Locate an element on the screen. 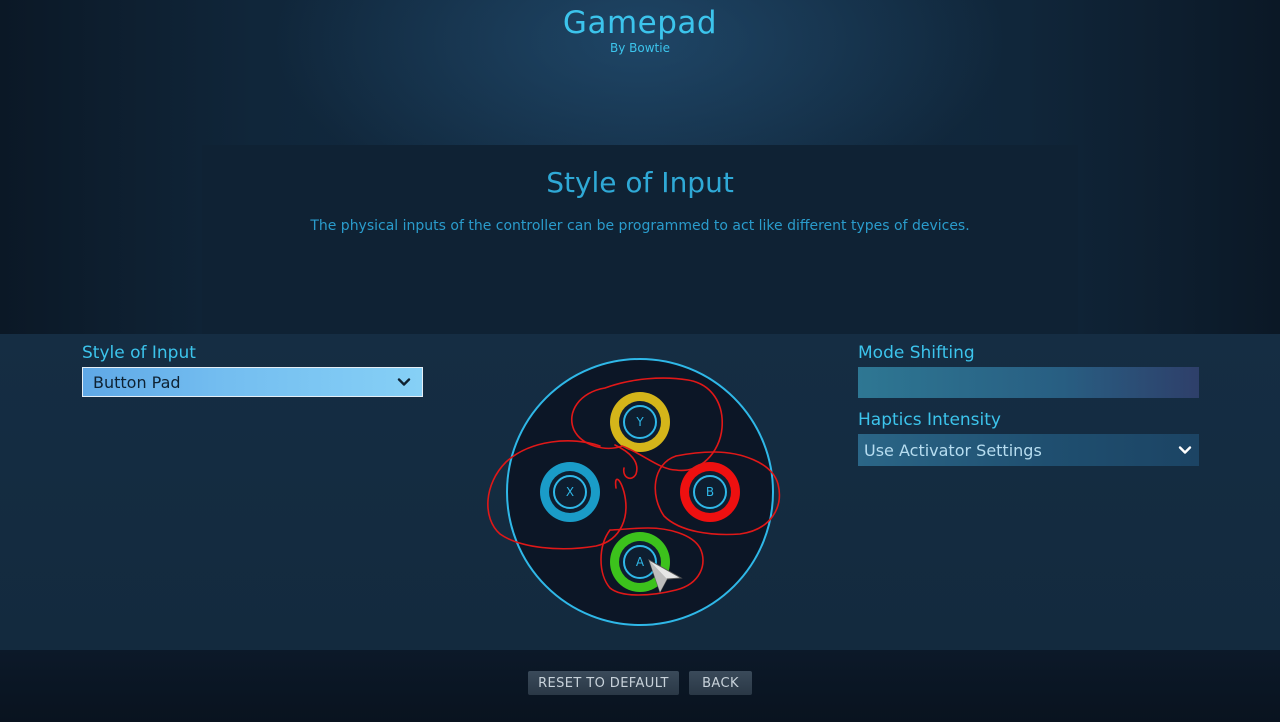 This screenshot has width=1280, height=722. info-title: Style of Input is located at coordinates (640, 182).